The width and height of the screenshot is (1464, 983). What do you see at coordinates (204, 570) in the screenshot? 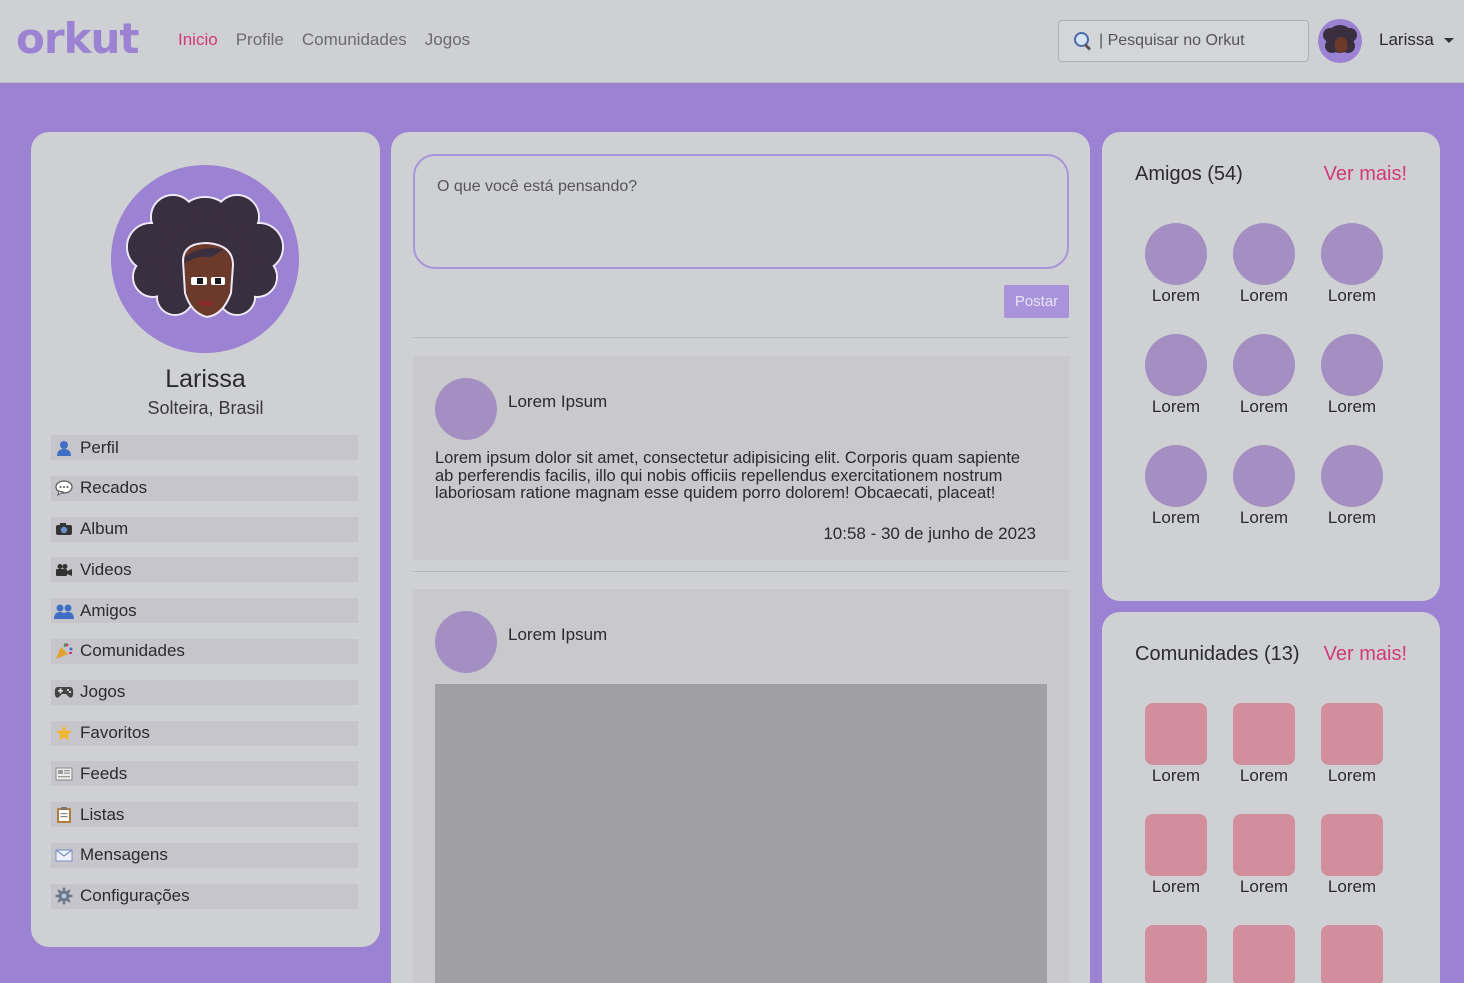
I see `menu-item-videos: Videos` at bounding box center [204, 570].